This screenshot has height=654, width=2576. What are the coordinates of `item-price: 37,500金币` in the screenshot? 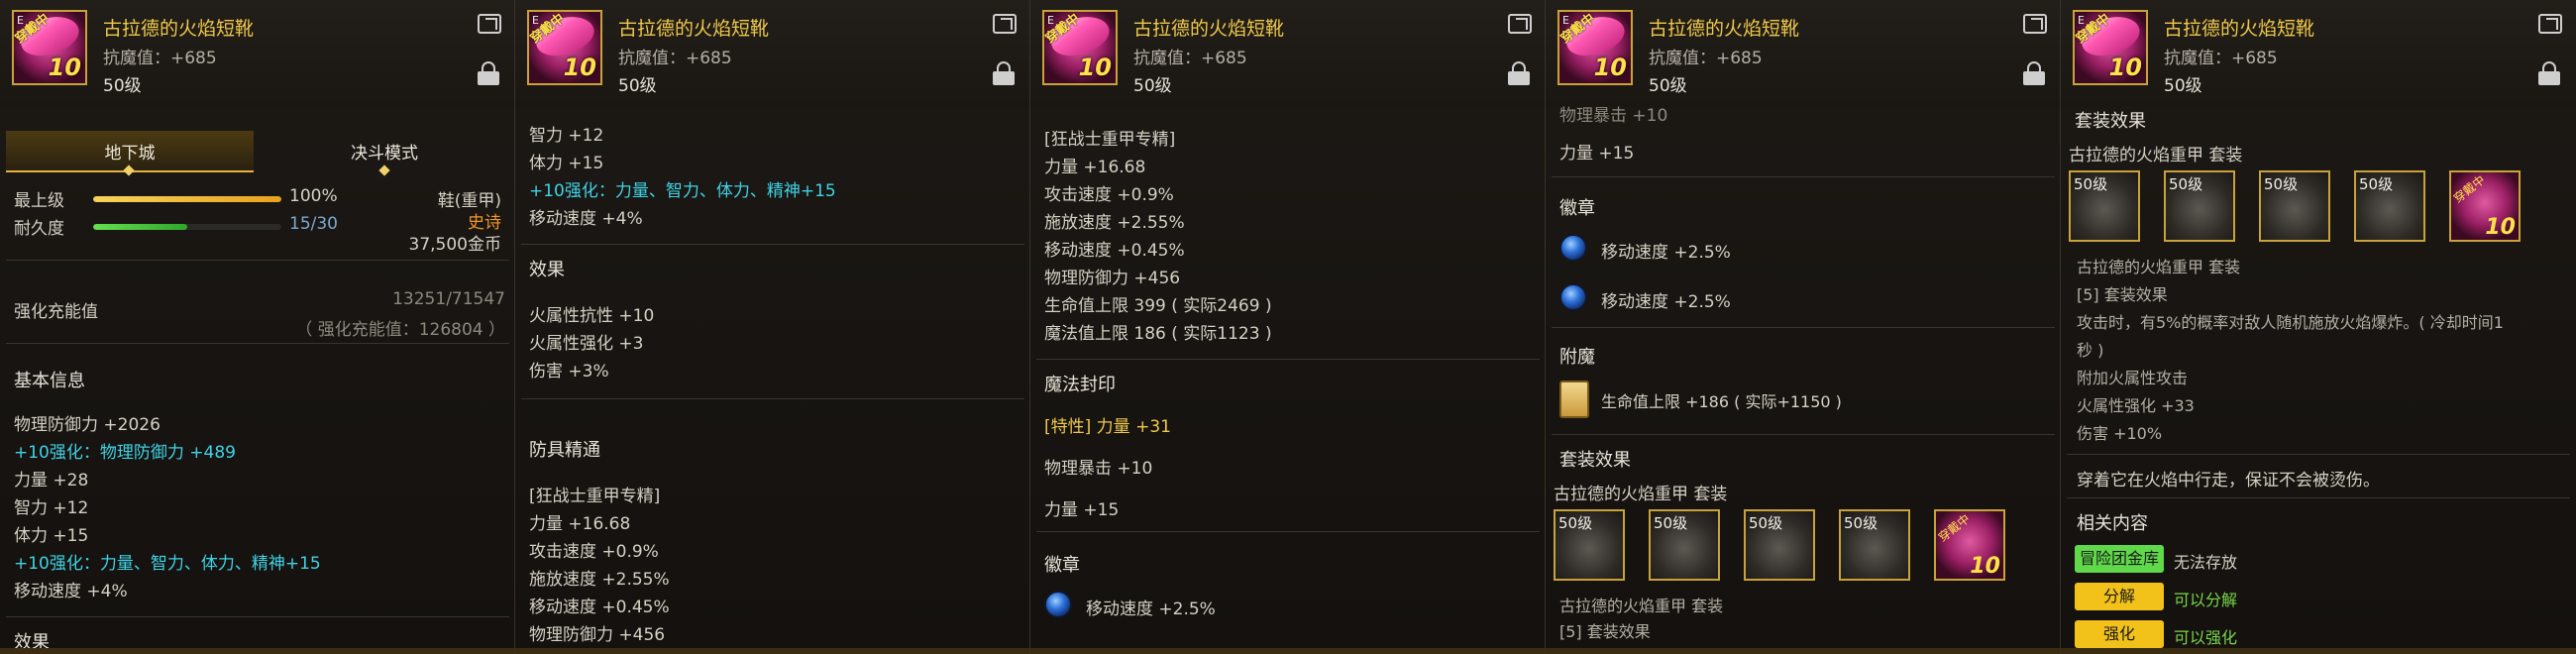 It's located at (455, 245).